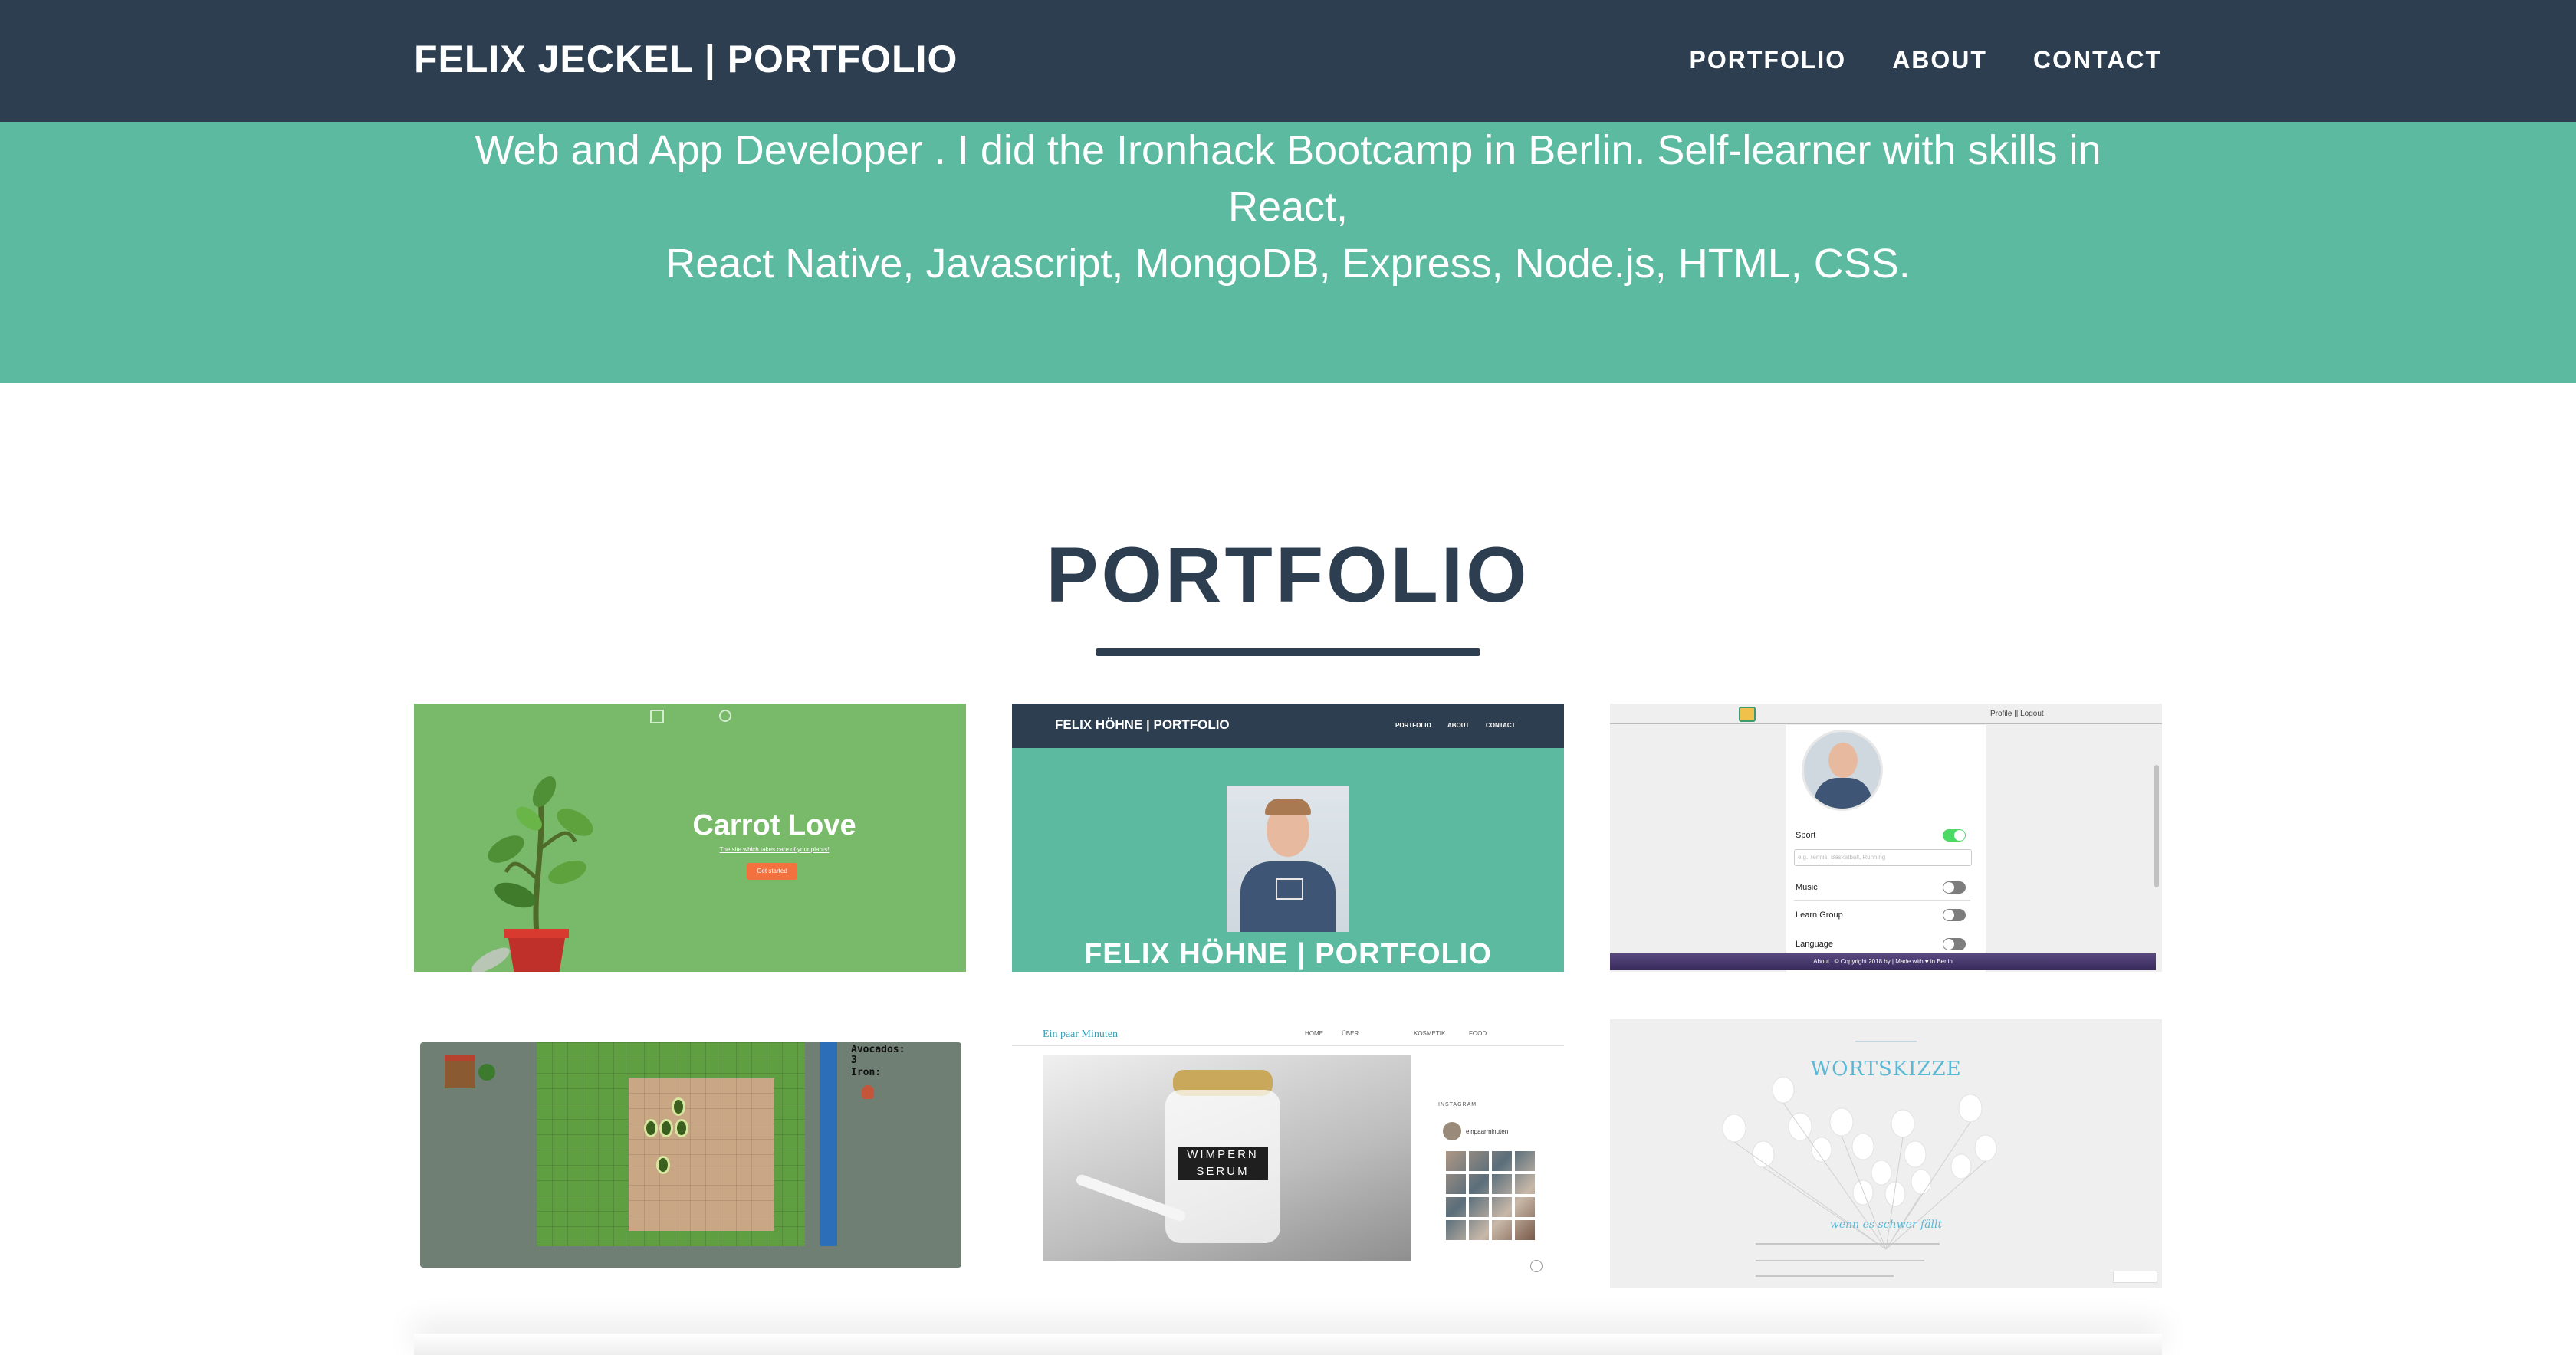 Image resolution: width=2576 pixels, height=1355 pixels. What do you see at coordinates (1939, 60) in the screenshot?
I see `nav-about-link: ABOUT` at bounding box center [1939, 60].